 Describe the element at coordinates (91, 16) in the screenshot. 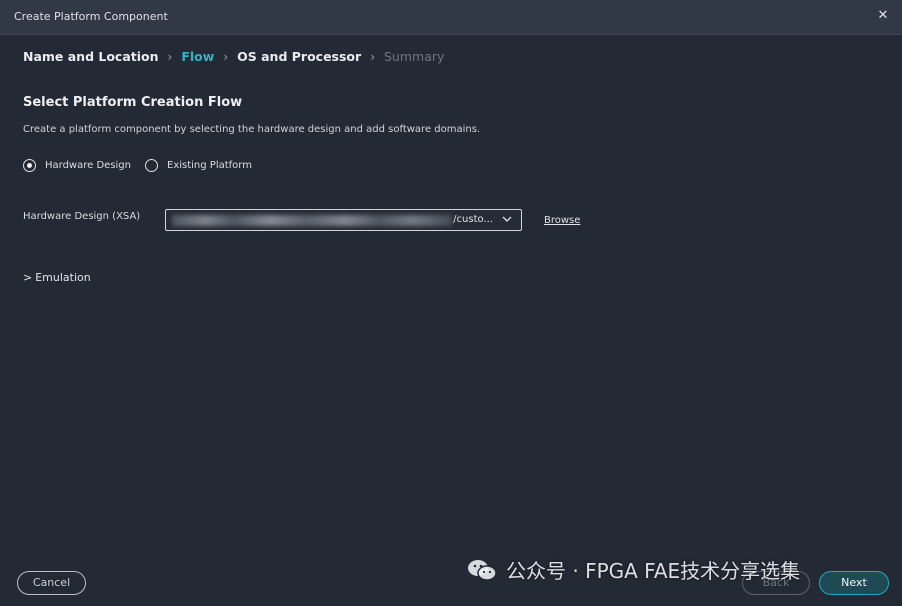

I see `window-title: Create Platform Component` at that location.